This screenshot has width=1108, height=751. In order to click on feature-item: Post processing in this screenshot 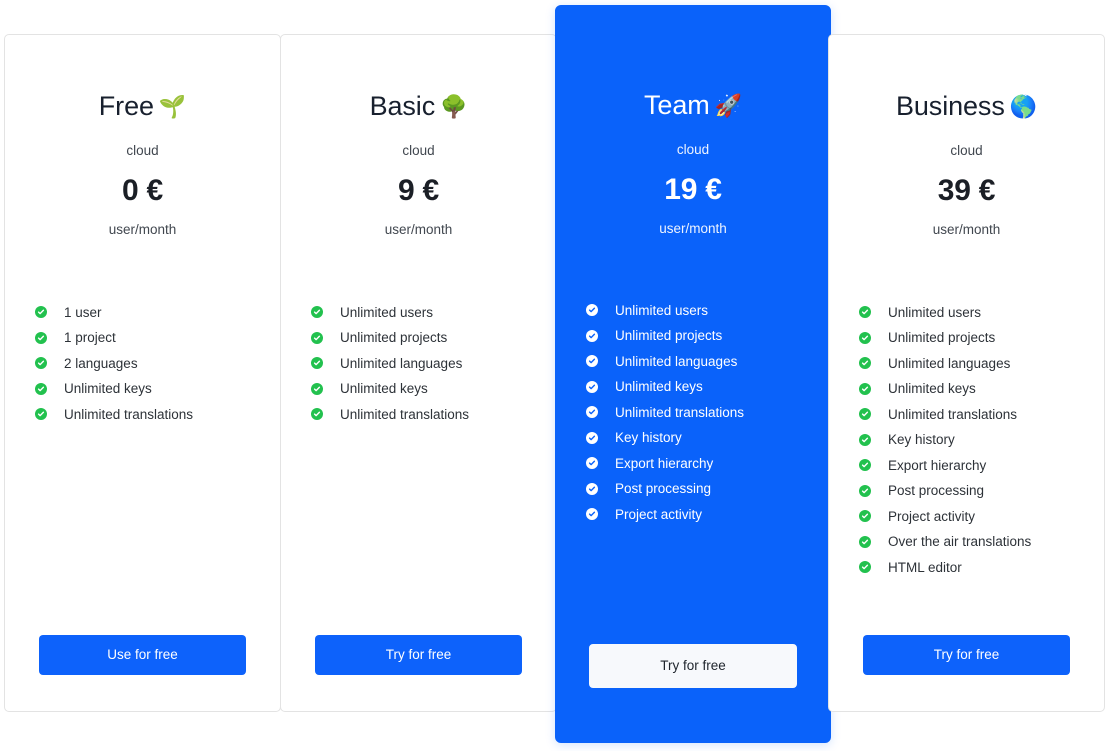, I will do `click(708, 489)`.